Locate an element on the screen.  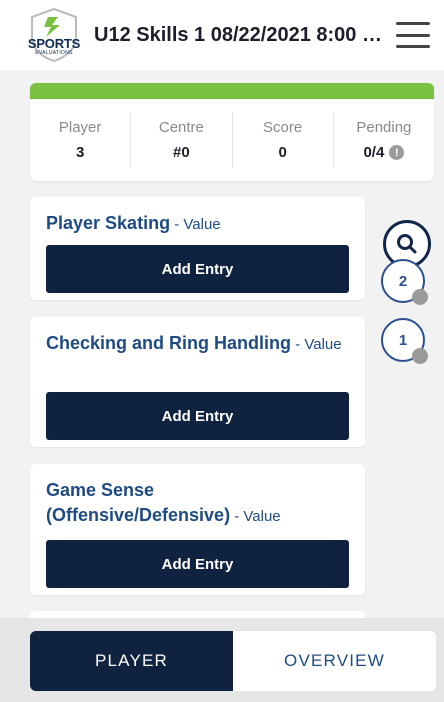
tab-player: PLAYER is located at coordinates (131, 661).